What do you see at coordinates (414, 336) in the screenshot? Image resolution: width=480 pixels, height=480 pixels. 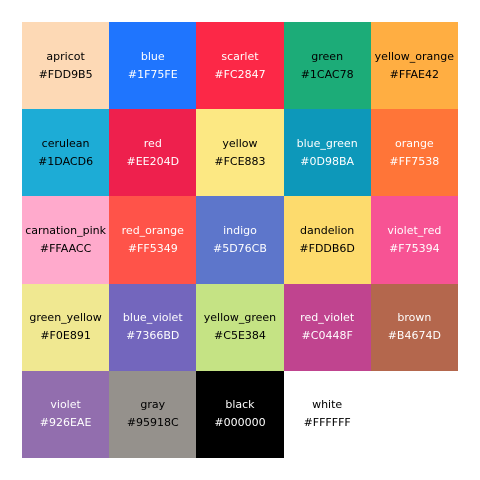 I see `swatch-hex: #B4674D` at bounding box center [414, 336].